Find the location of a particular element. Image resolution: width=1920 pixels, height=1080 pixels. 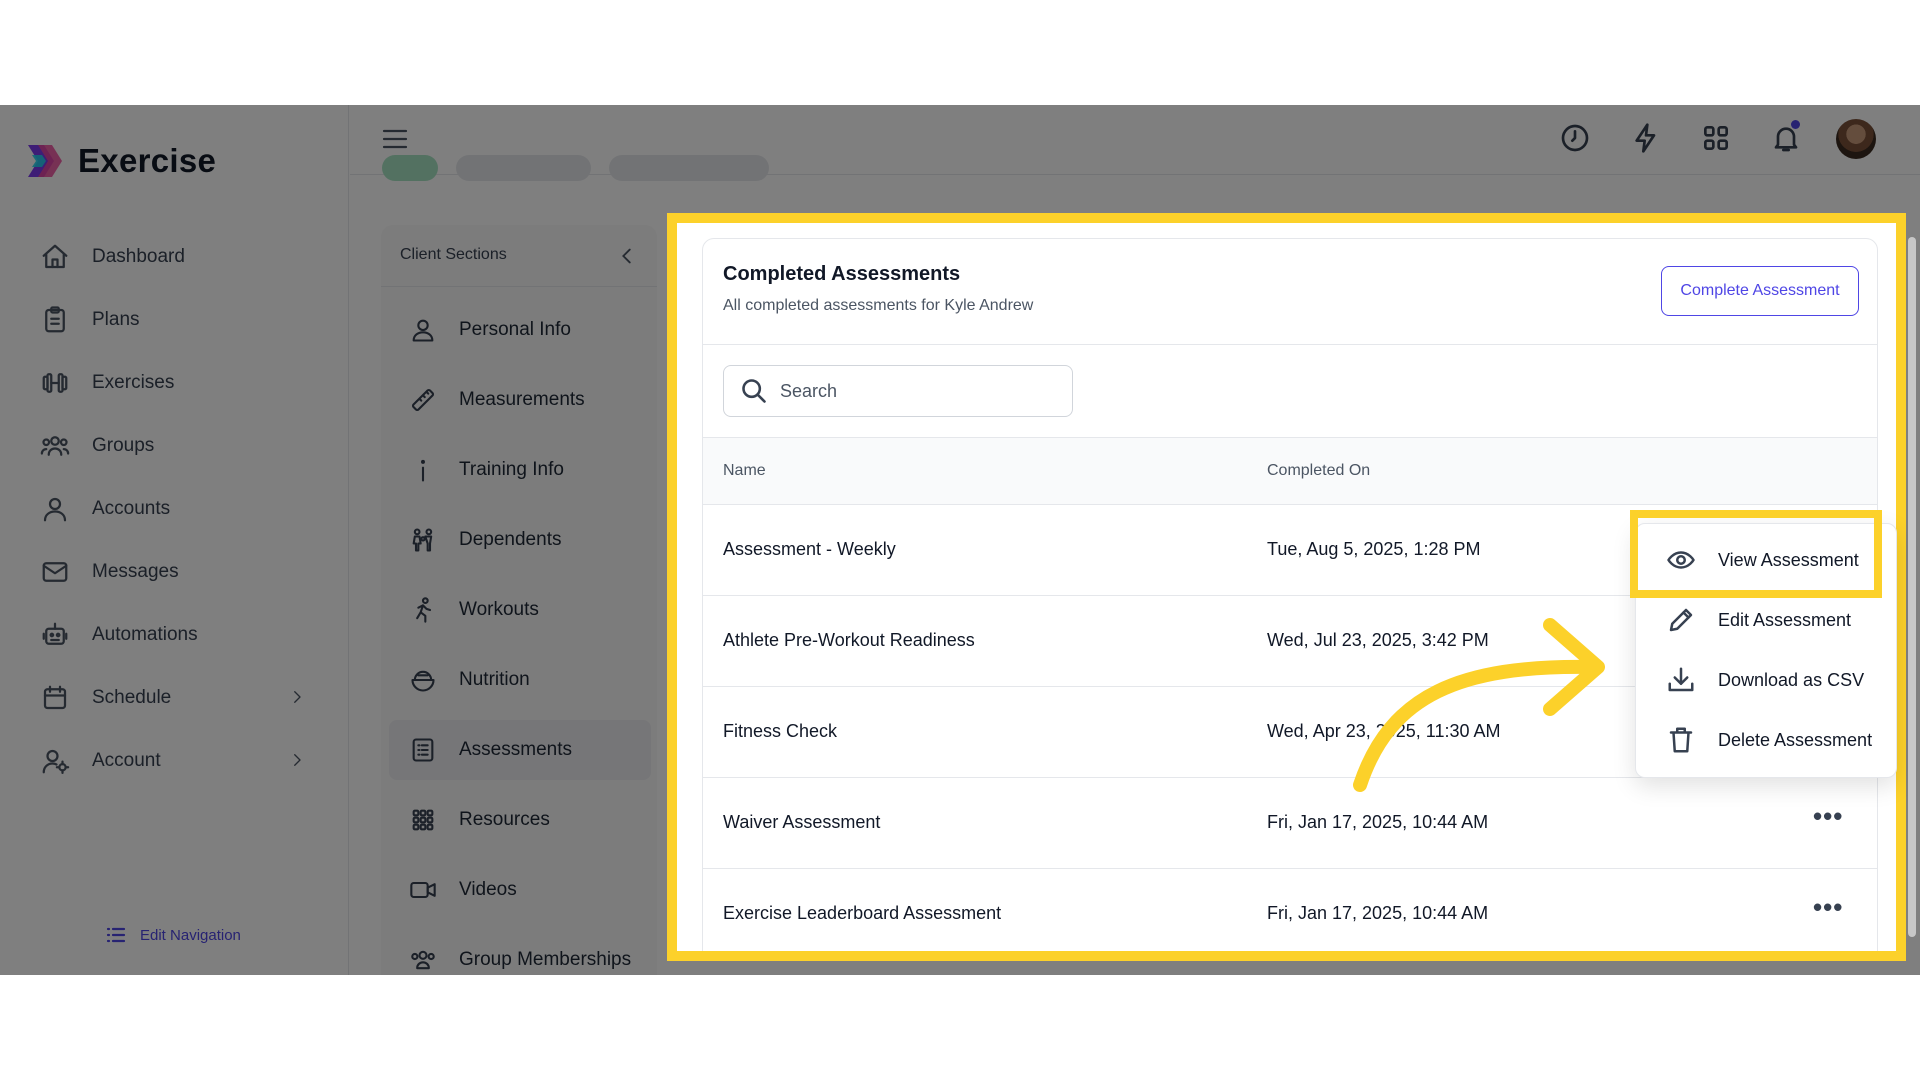

app-name: Exercise is located at coordinates (147, 160).